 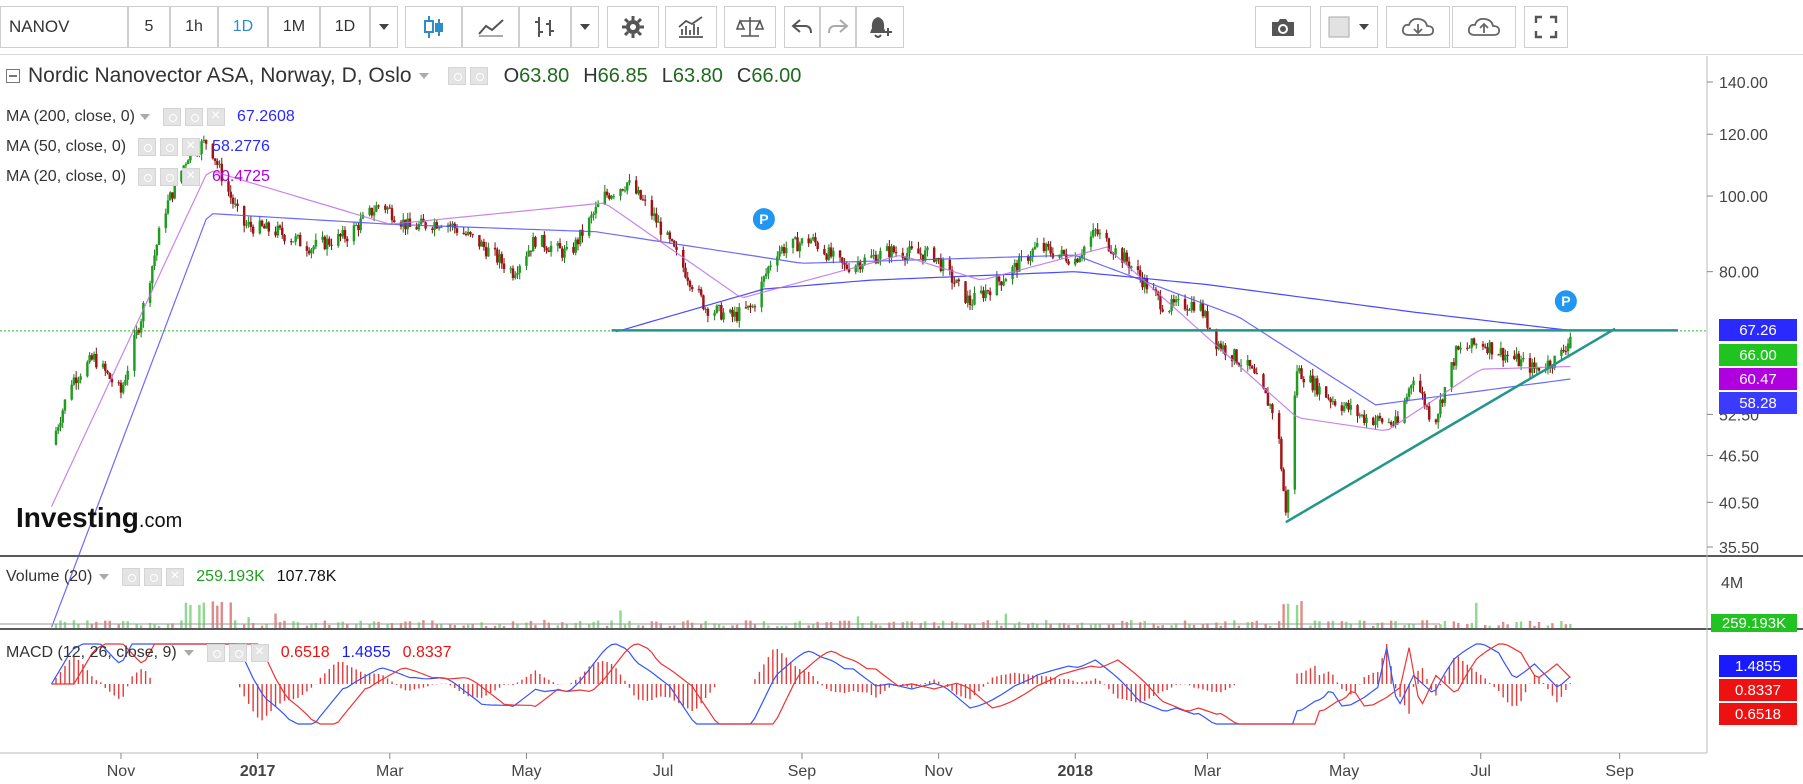 What do you see at coordinates (691, 27) in the screenshot?
I see `indicators-button` at bounding box center [691, 27].